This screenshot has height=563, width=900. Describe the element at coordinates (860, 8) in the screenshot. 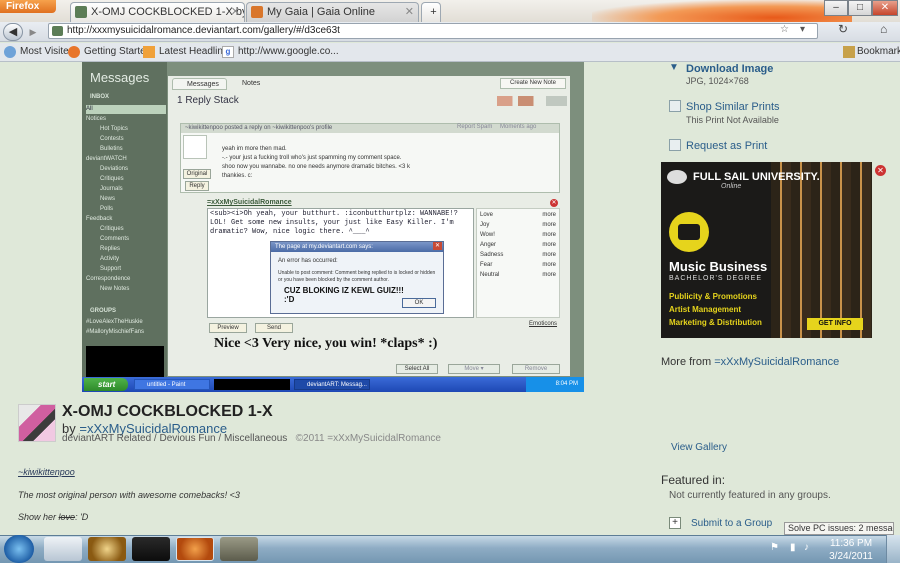

I see `maximize-button: □` at that location.